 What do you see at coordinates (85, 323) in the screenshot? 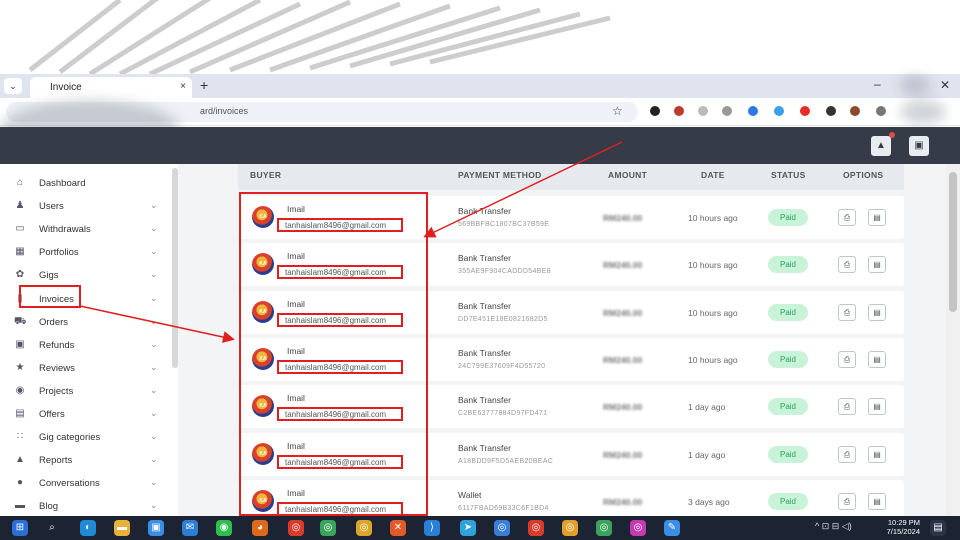
I see `sidebar-item-orders: ⛟ Orders ⌄` at bounding box center [85, 323].